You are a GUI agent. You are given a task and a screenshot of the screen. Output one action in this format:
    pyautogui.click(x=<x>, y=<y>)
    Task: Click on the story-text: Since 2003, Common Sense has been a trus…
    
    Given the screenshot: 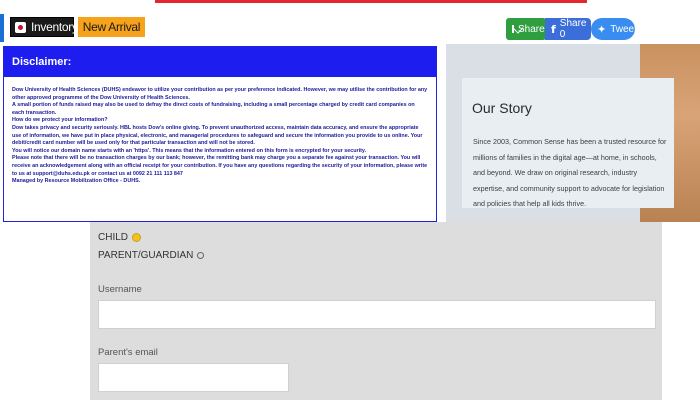 What is the action you would take?
    pyautogui.click(x=570, y=172)
    